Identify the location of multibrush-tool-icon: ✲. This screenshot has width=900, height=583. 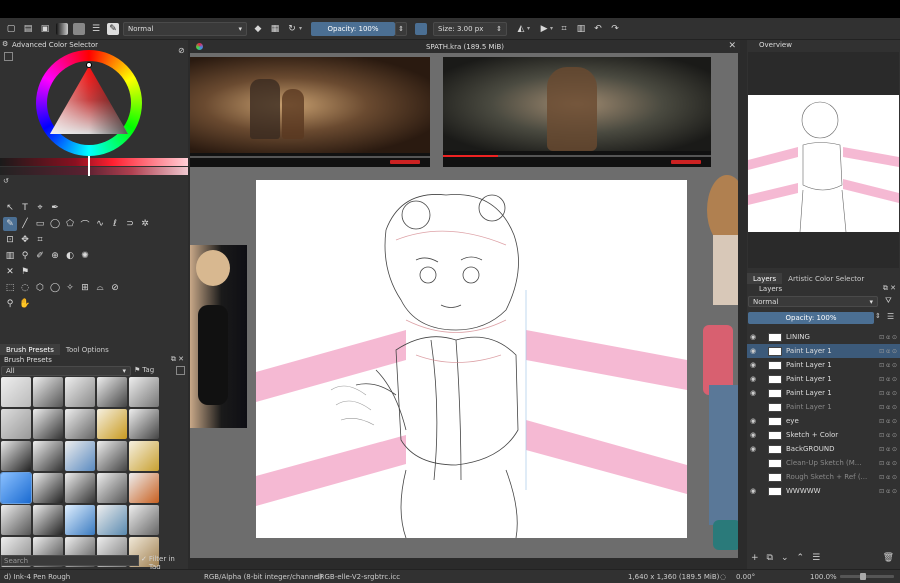
(145, 224).